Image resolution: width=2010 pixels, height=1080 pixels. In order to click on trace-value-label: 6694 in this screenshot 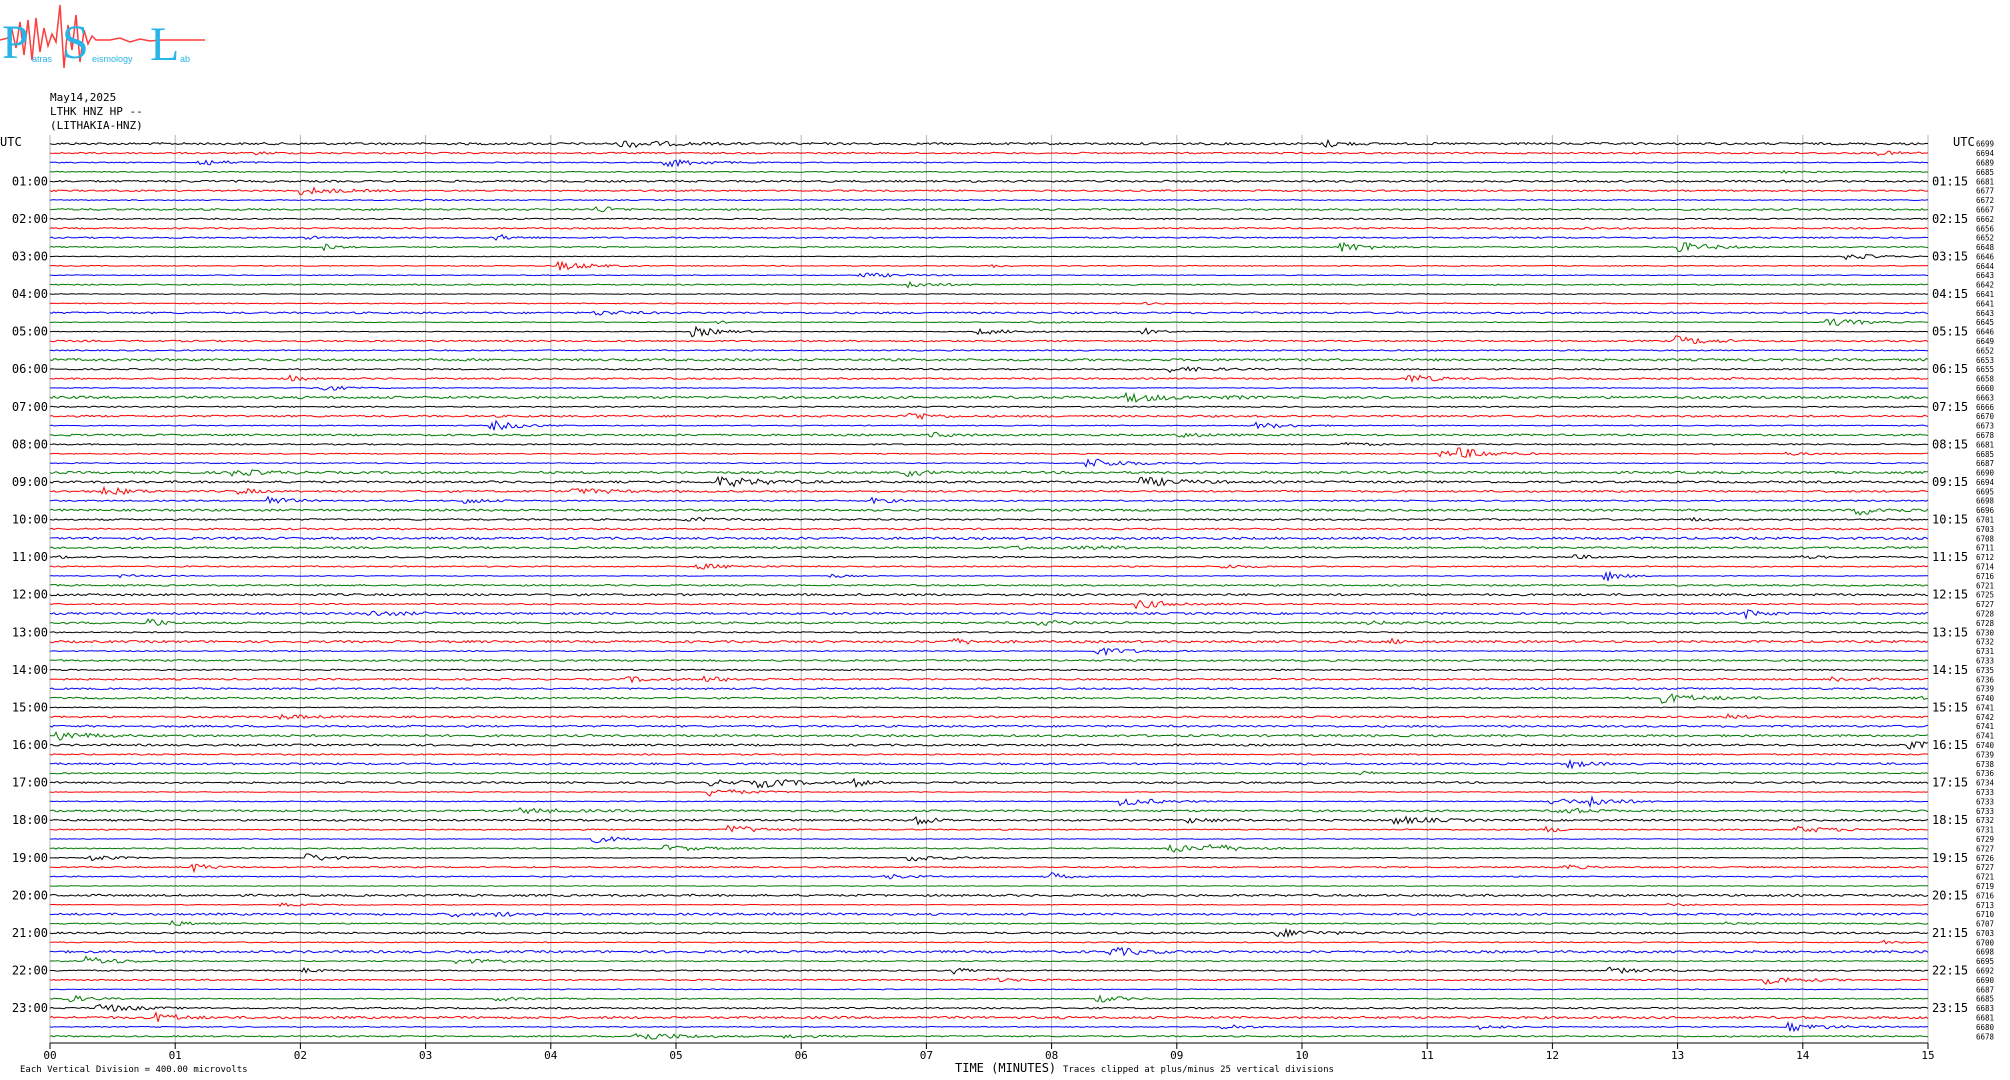, I will do `click(1985, 482)`.